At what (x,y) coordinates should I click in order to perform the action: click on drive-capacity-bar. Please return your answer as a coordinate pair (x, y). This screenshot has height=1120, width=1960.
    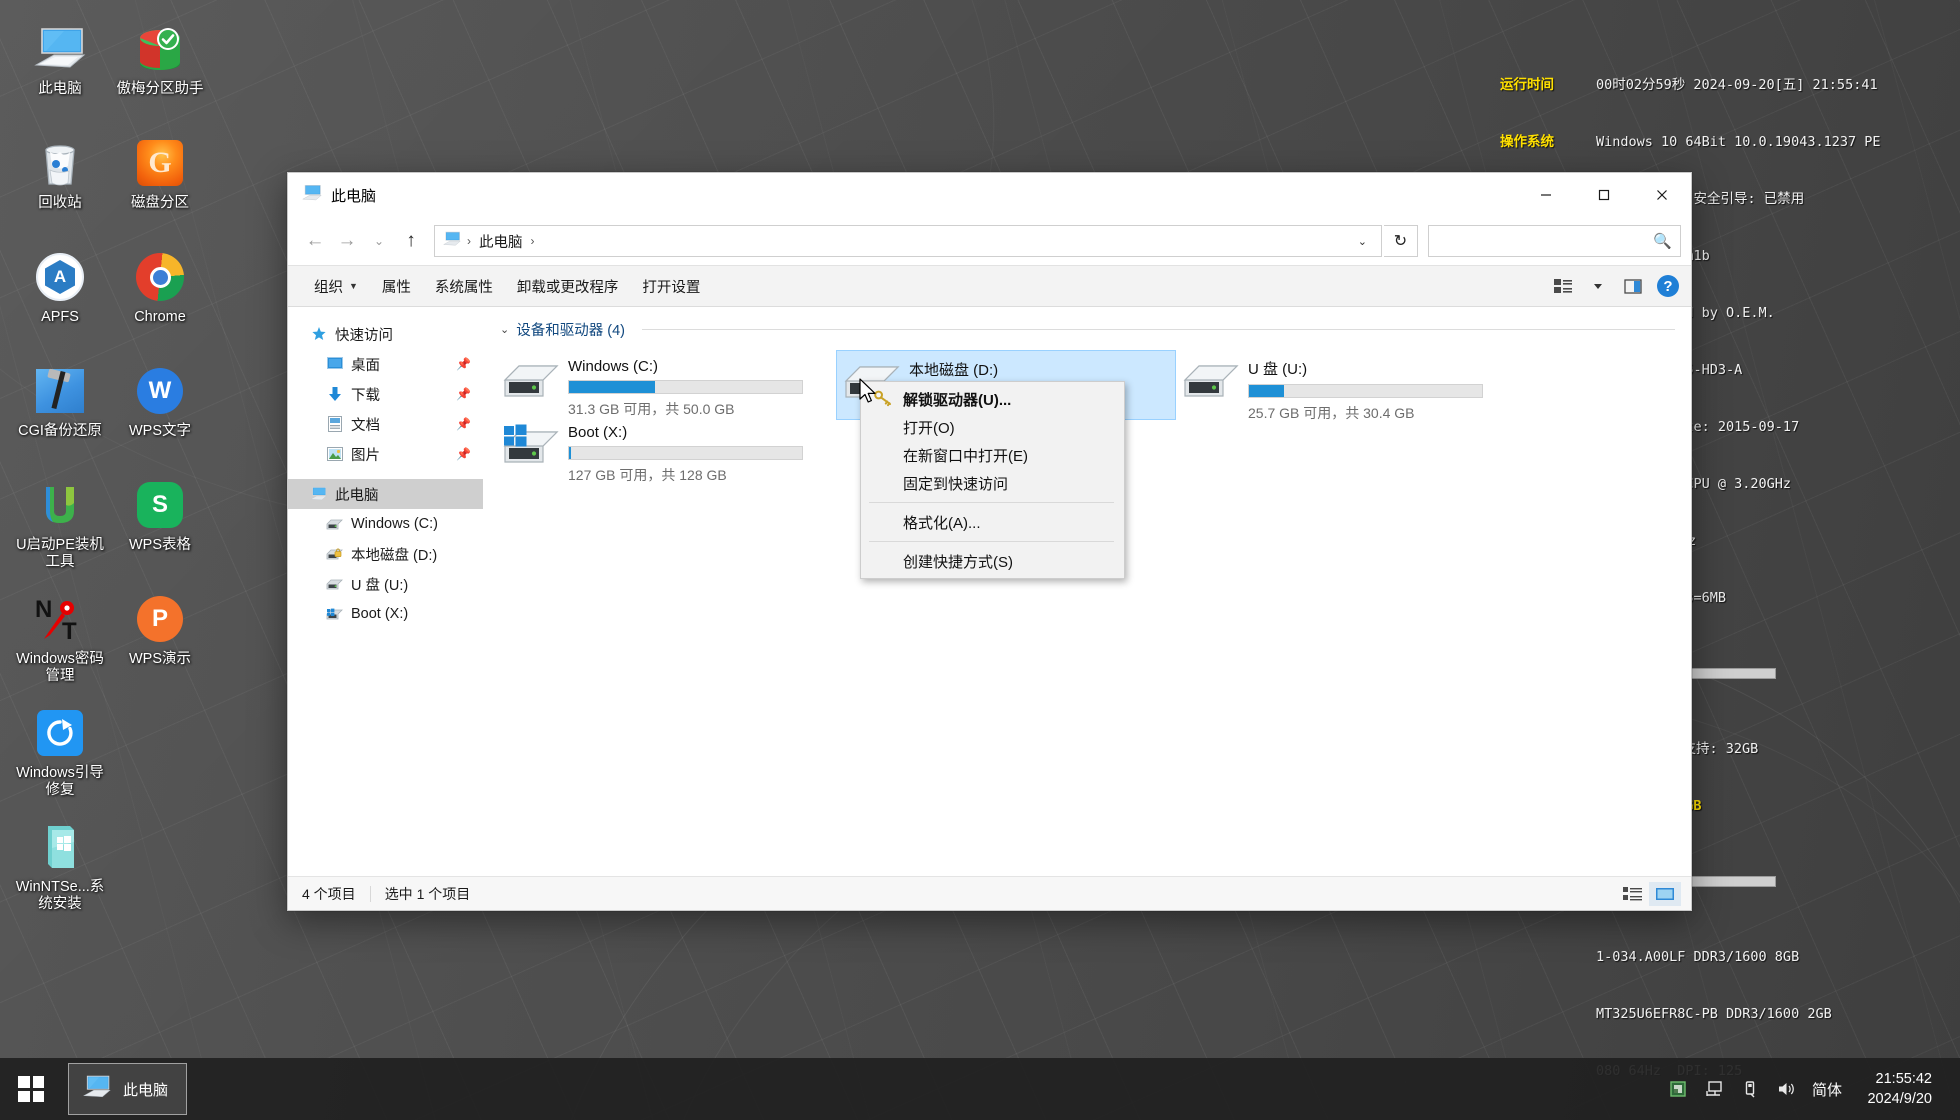
    Looking at the image, I should click on (1365, 391).